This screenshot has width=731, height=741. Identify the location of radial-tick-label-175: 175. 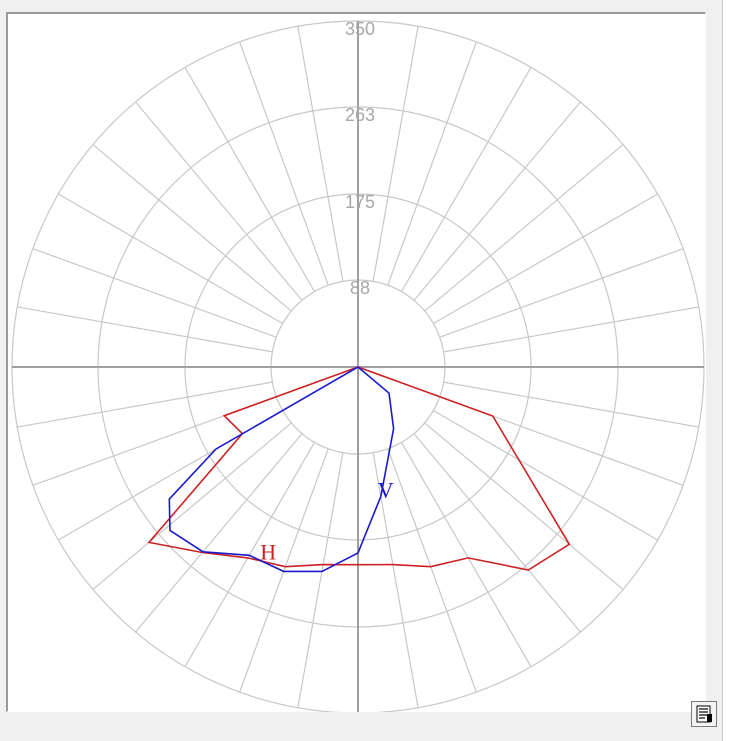
(360, 202).